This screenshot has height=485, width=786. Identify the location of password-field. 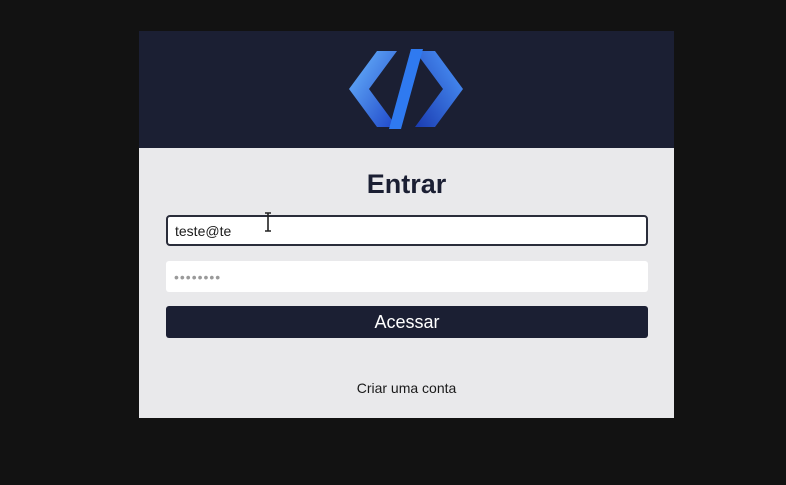
(407, 276).